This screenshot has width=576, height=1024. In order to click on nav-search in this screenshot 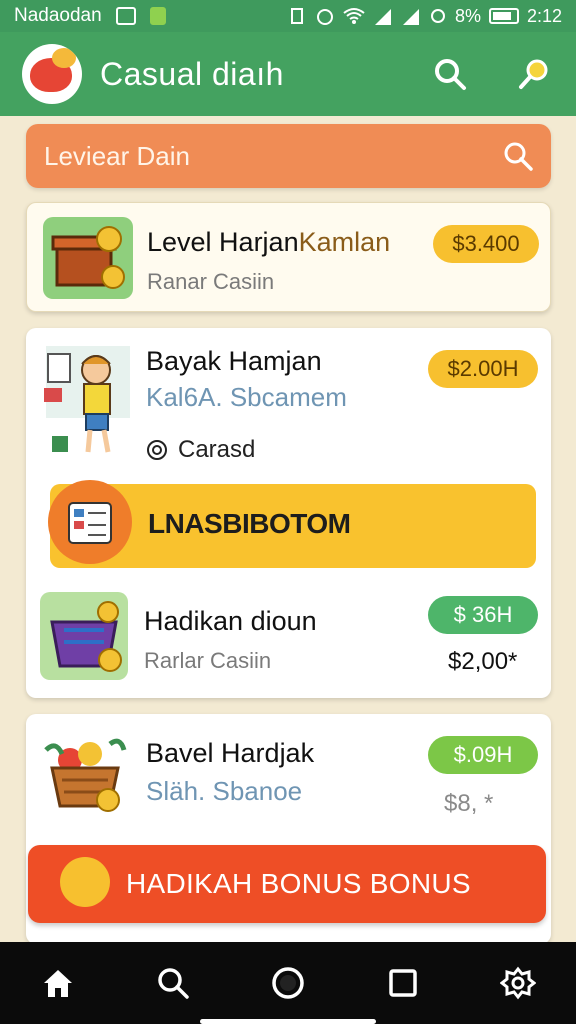, I will do `click(173, 983)`.